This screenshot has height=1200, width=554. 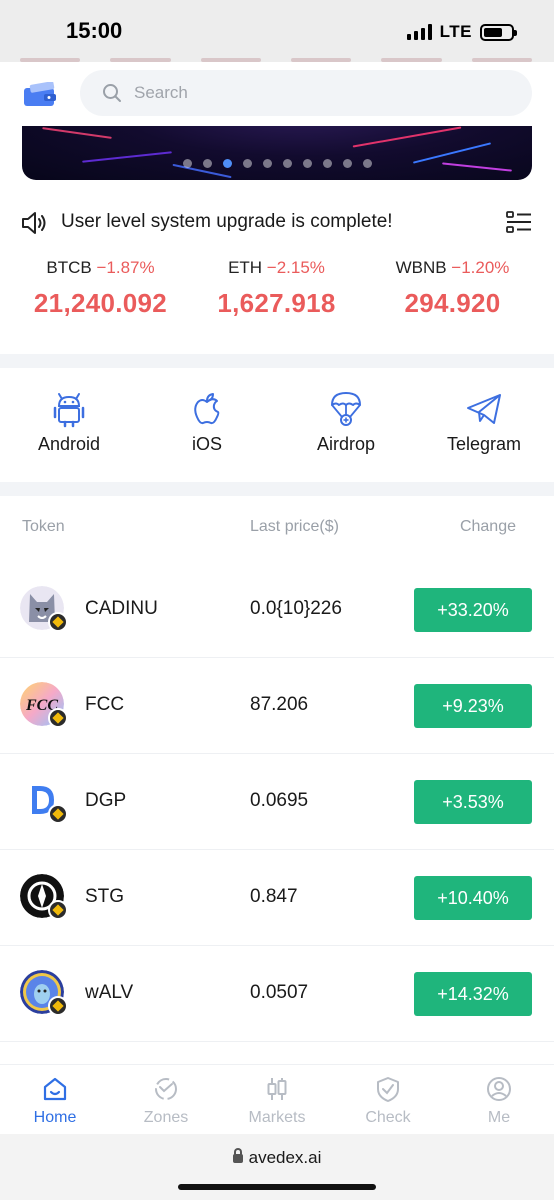 I want to click on ticker-change: −1.20%, so click(x=480, y=267).